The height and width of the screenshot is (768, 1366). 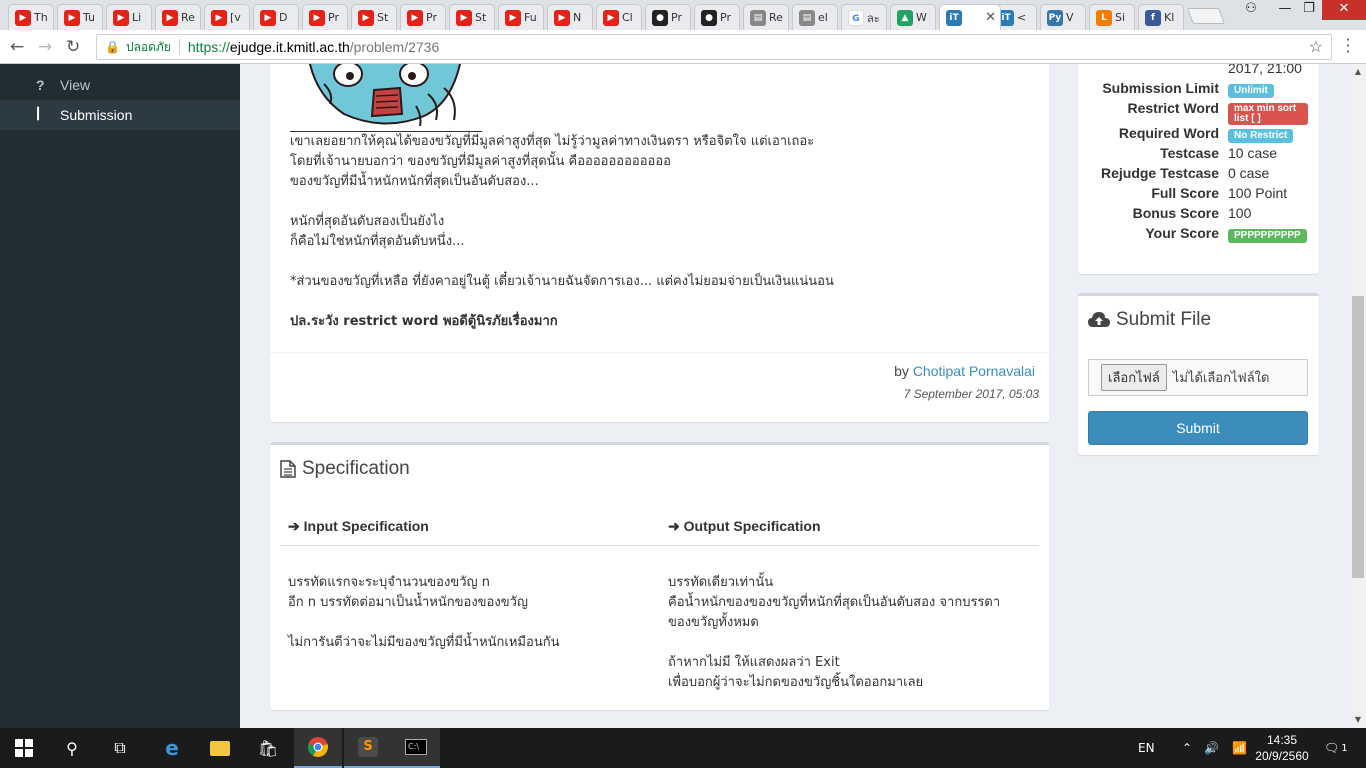 What do you see at coordinates (1134, 377) in the screenshot?
I see `choose-file-button: เลือกไฟล์` at bounding box center [1134, 377].